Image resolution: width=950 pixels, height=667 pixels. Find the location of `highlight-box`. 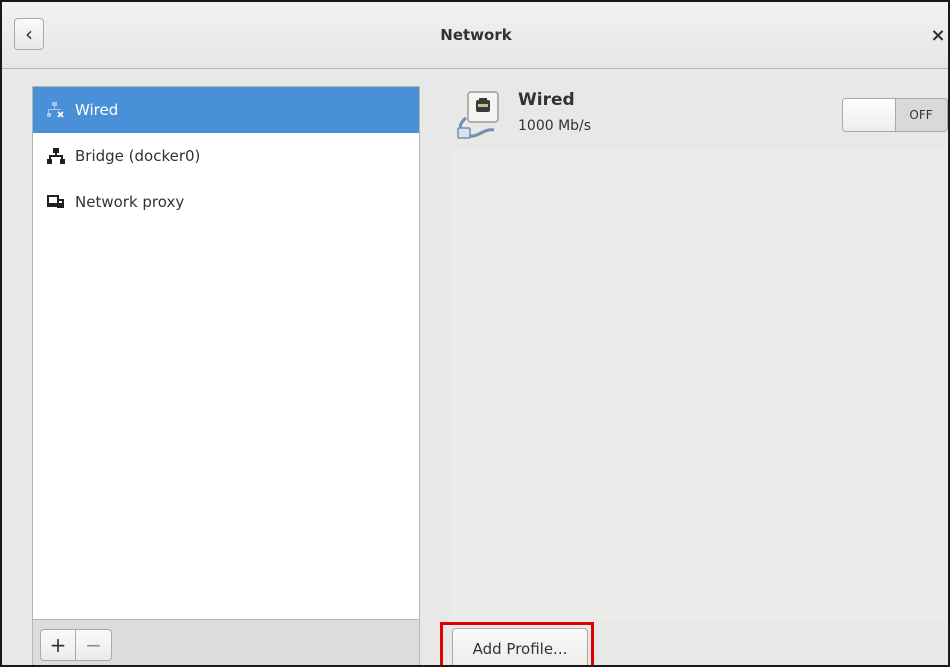

highlight-box is located at coordinates (517, 643).